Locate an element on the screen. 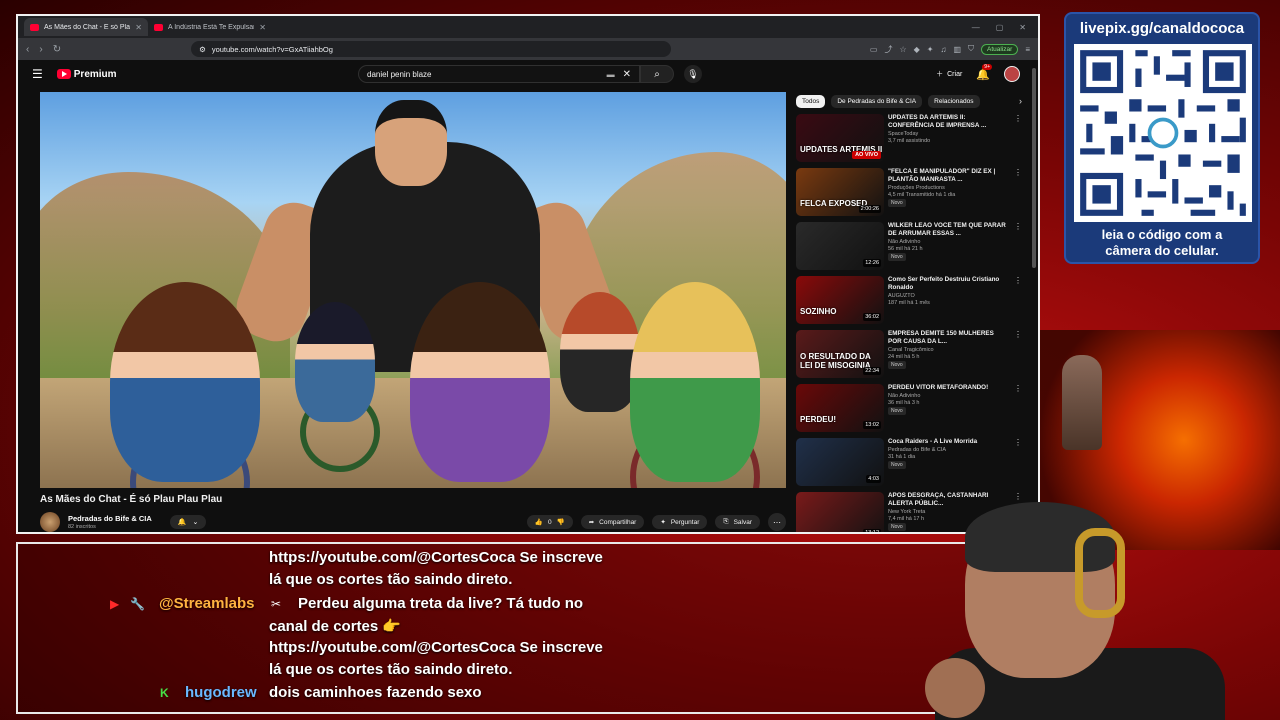 This screenshot has width=1280, height=720. maximize-icon: ▢ is located at coordinates (1000, 27).